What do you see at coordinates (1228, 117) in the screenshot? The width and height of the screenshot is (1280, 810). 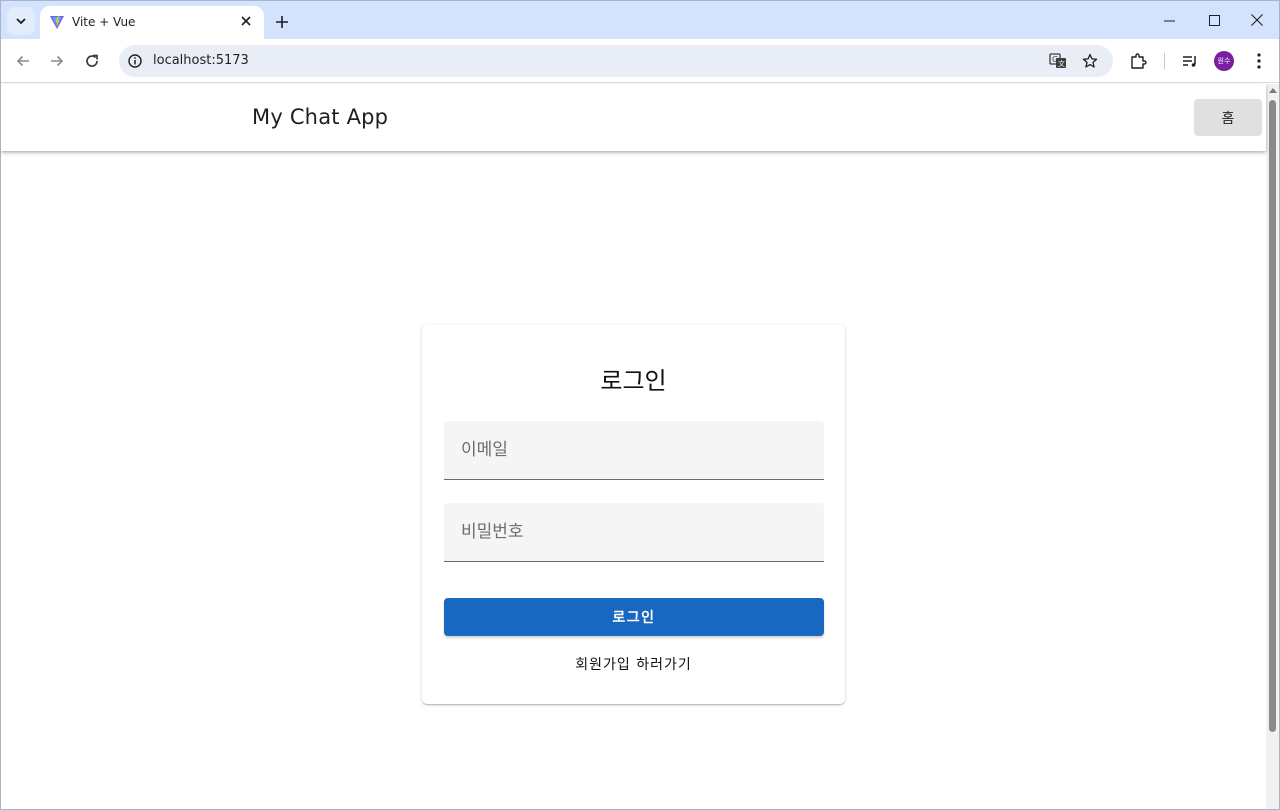 I see `home-button: 홈` at bounding box center [1228, 117].